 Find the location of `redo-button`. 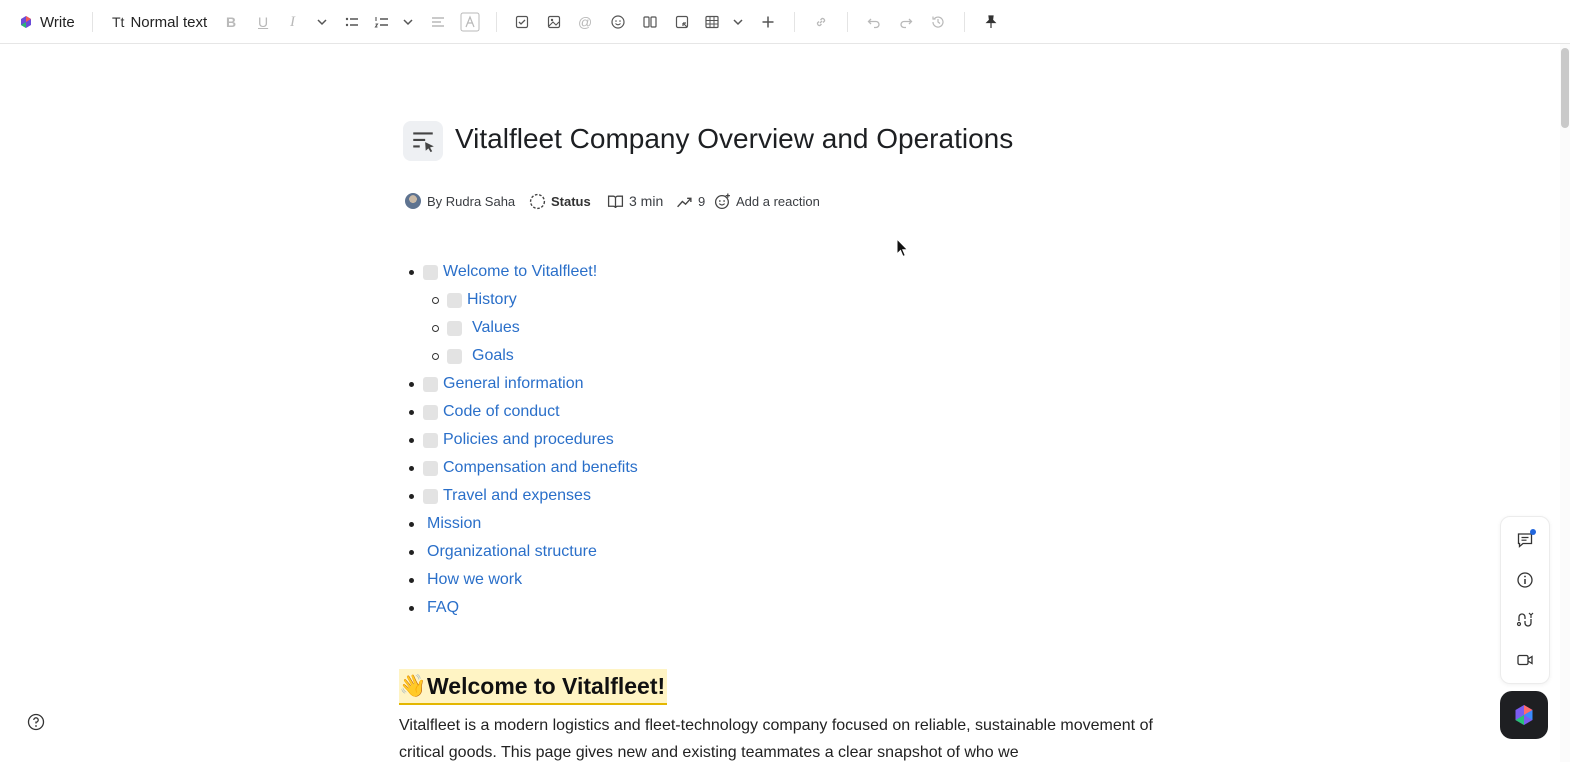

redo-button is located at coordinates (906, 22).